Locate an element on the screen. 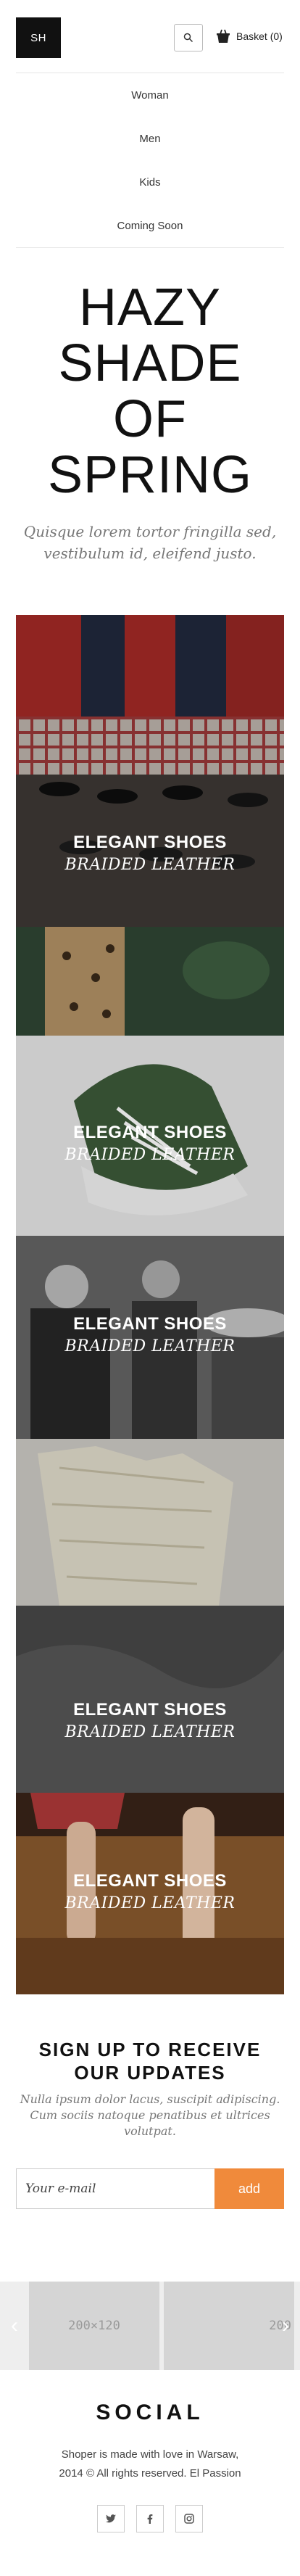  twitter-link is located at coordinates (111, 2518).